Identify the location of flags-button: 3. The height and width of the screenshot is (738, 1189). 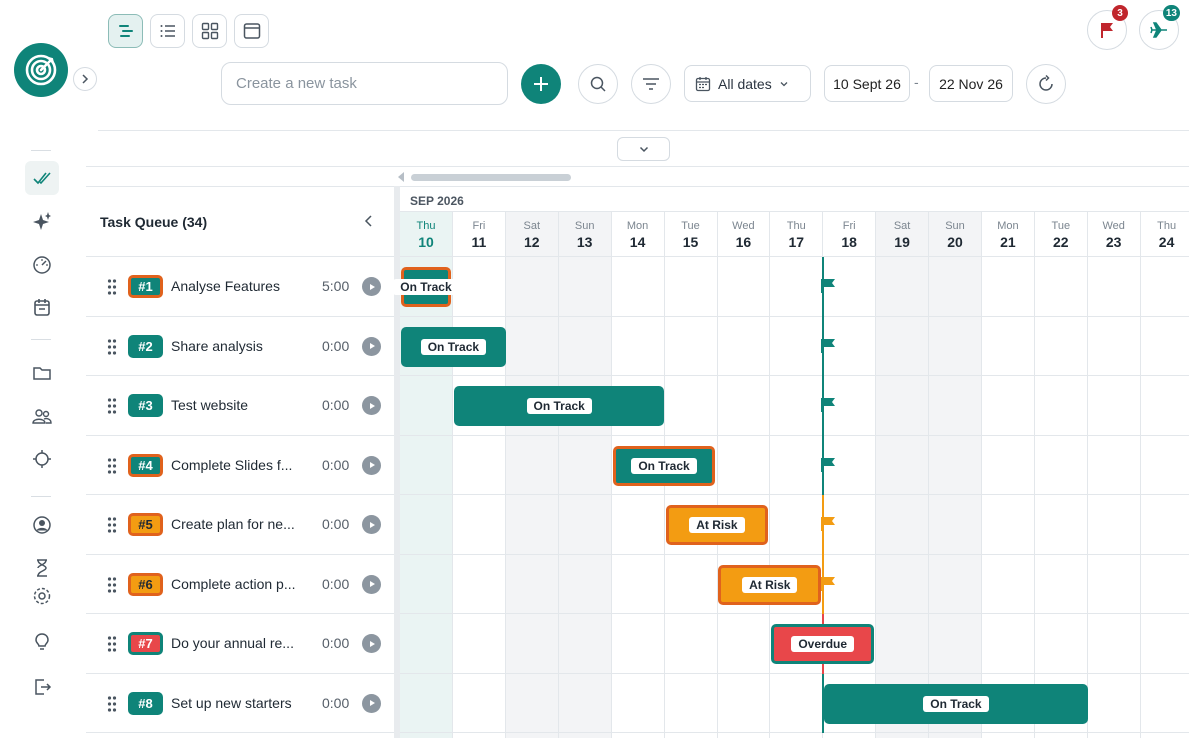
(1107, 27).